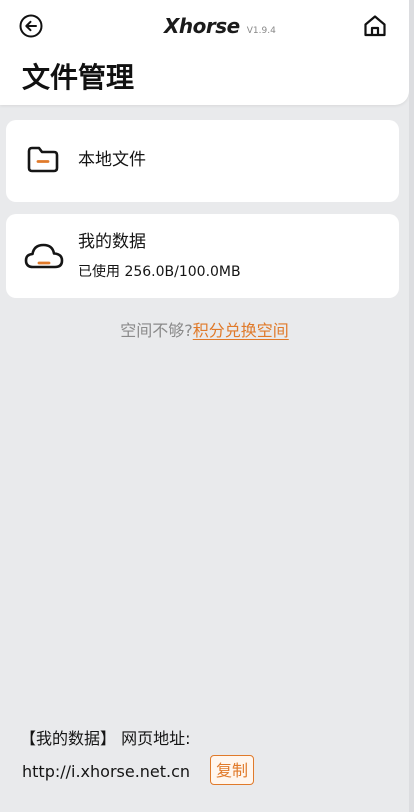 This screenshot has height=812, width=414. Describe the element at coordinates (241, 330) in the screenshot. I see `exchange-space-link: 积分兑换空间` at that location.